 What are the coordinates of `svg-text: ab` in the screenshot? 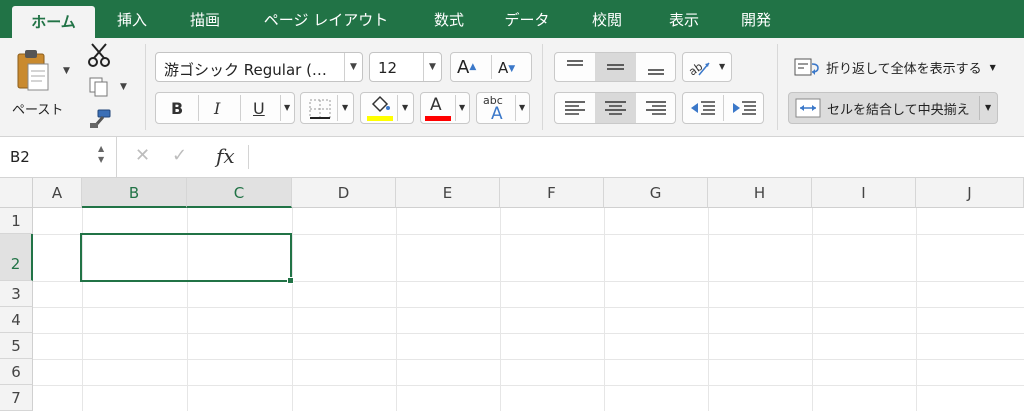 It's located at (696, 69).